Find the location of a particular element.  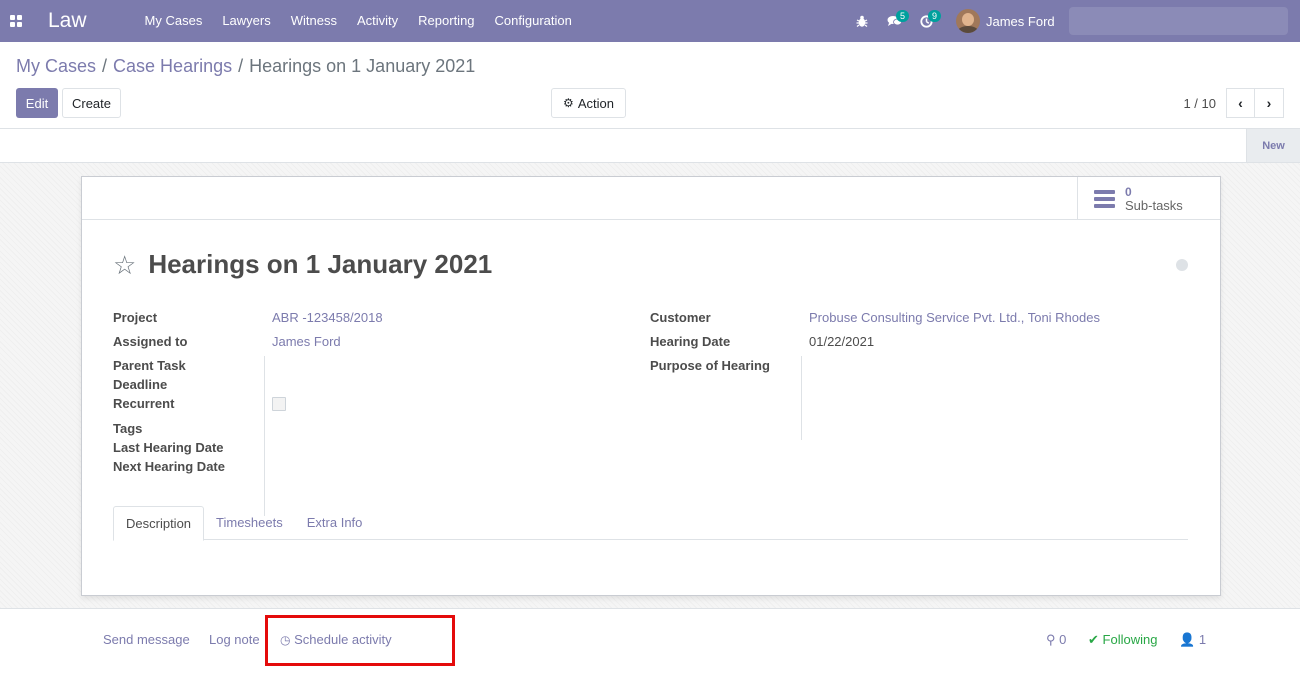

breadcrumb-case-hearings: Case Hearings is located at coordinates (172, 66).